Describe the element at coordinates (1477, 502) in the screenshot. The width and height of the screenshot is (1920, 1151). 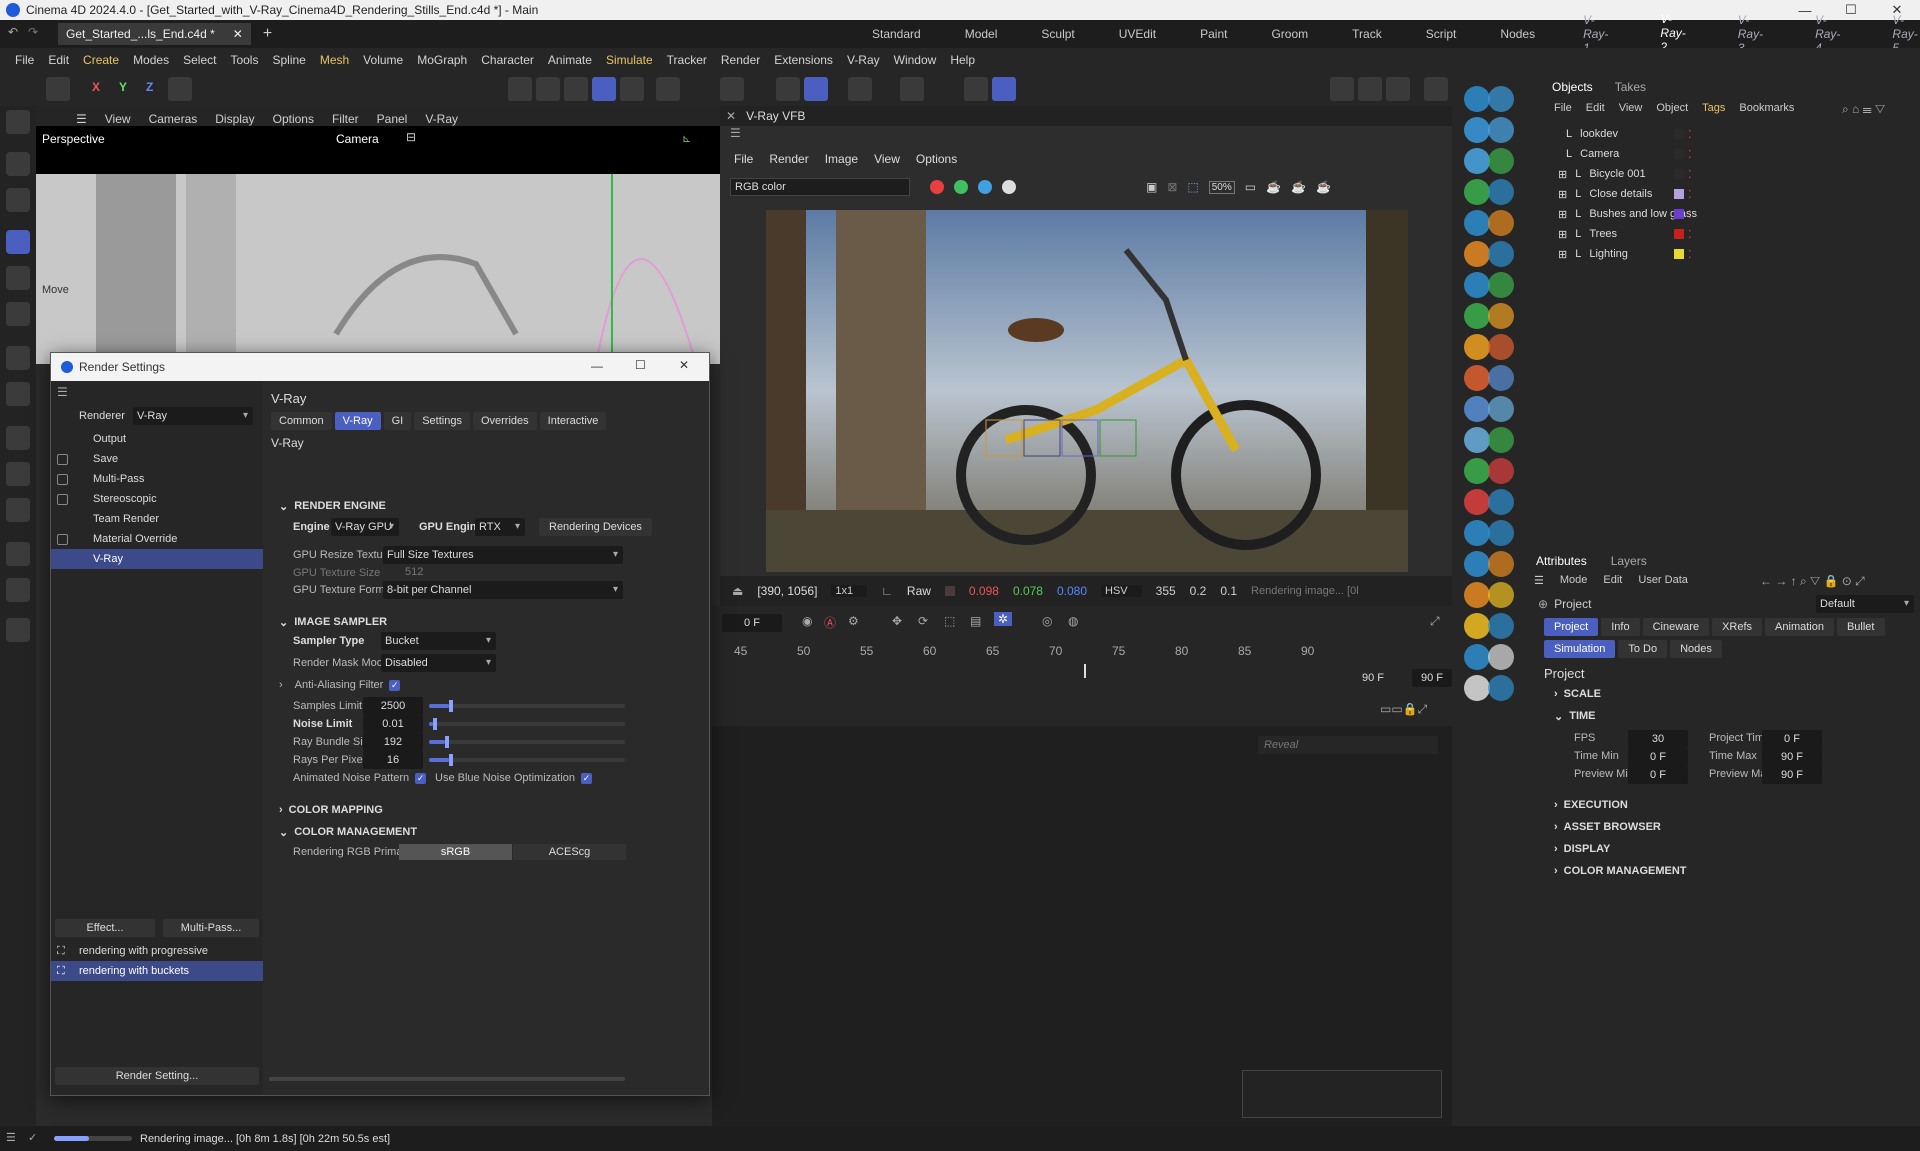
I see `left-vray-fur-icon` at that location.